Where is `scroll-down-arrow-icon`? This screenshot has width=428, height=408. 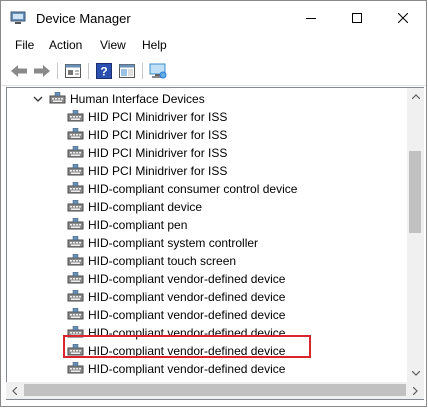 scroll-down-arrow-icon is located at coordinates (415, 373).